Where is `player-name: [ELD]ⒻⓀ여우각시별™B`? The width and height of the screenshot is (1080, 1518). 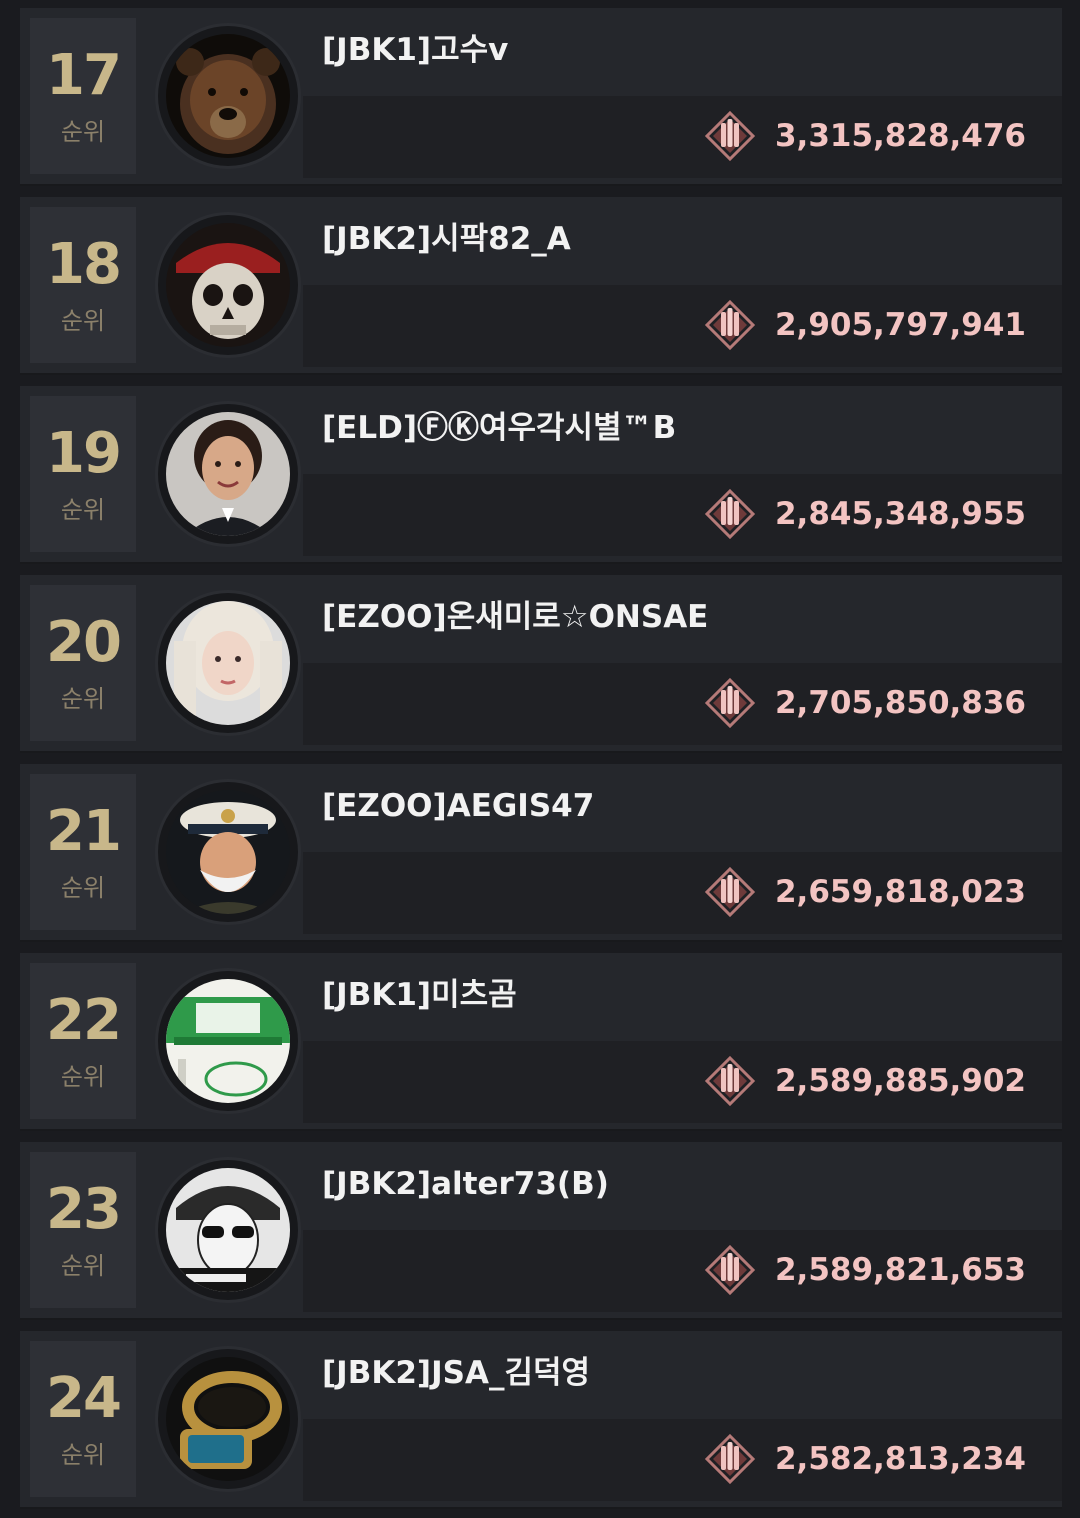 player-name: [ELD]ⒻⓀ여우각시별™B is located at coordinates (499, 428).